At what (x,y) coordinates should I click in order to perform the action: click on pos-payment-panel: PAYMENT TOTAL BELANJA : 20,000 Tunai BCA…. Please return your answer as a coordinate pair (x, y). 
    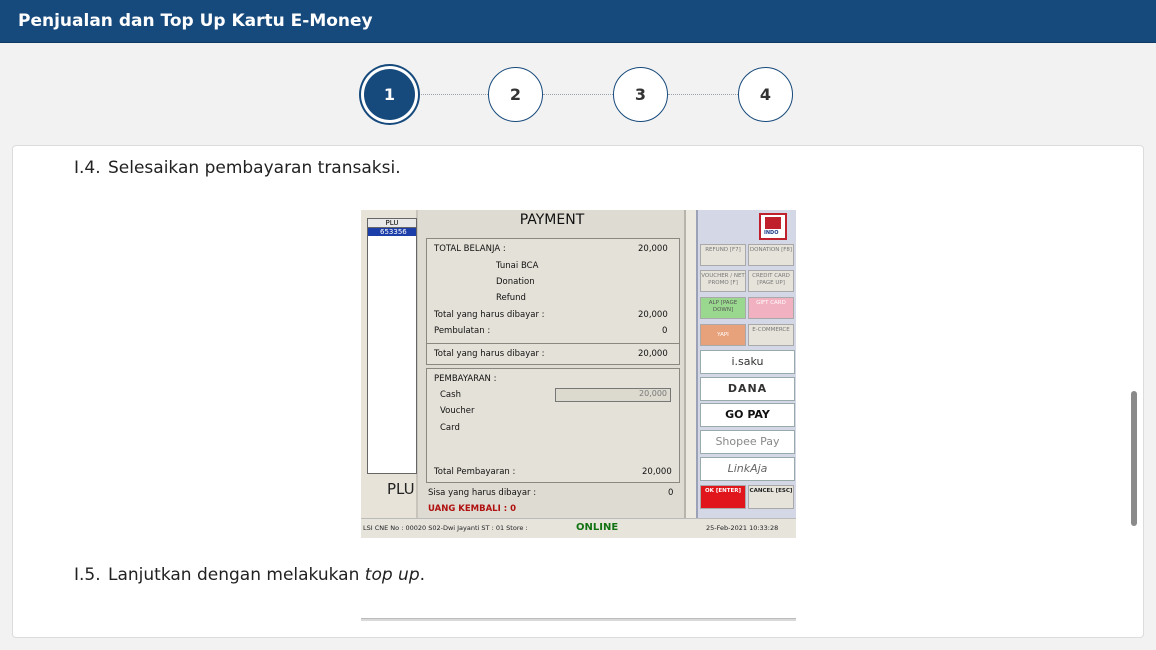
    Looking at the image, I should click on (552, 367).